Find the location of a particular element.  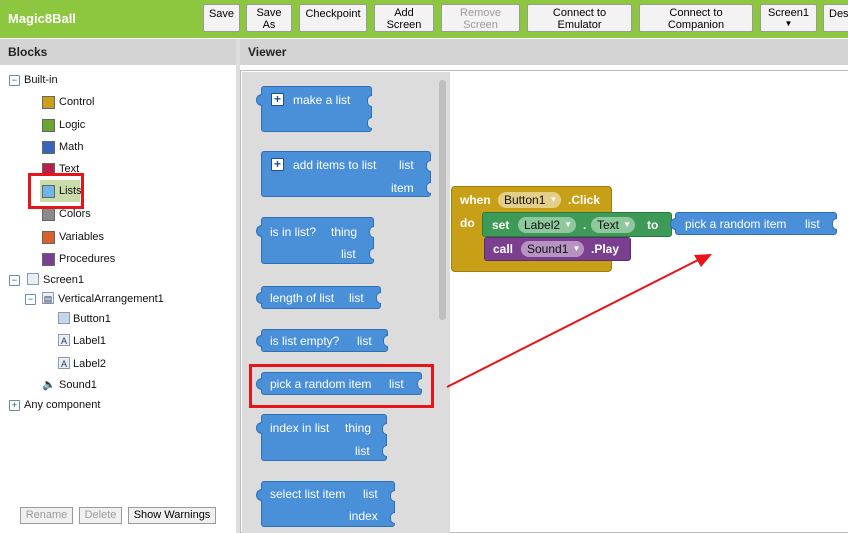

set-label2-text-block: set Label2 ▼ . Text ▼ to is located at coordinates (577, 224).